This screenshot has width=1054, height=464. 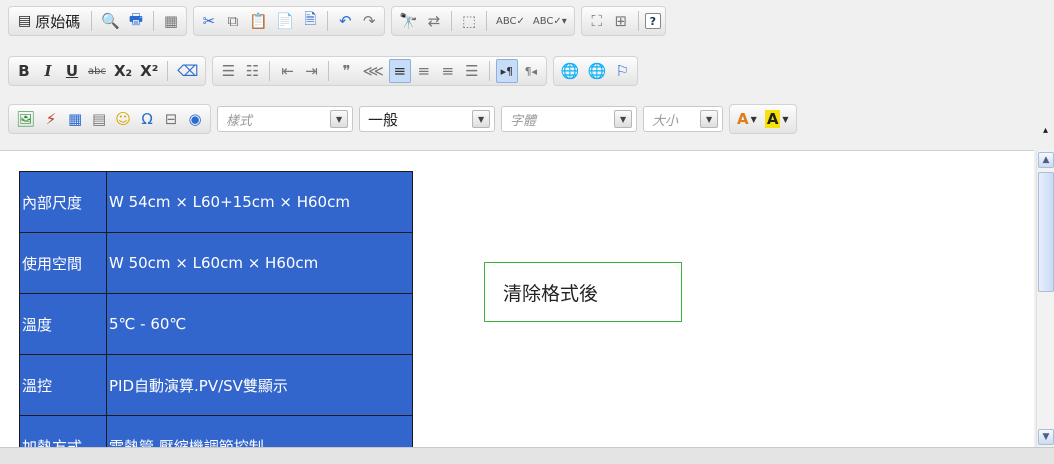 I want to click on table-cell-key: 內部尺度, so click(x=63, y=202).